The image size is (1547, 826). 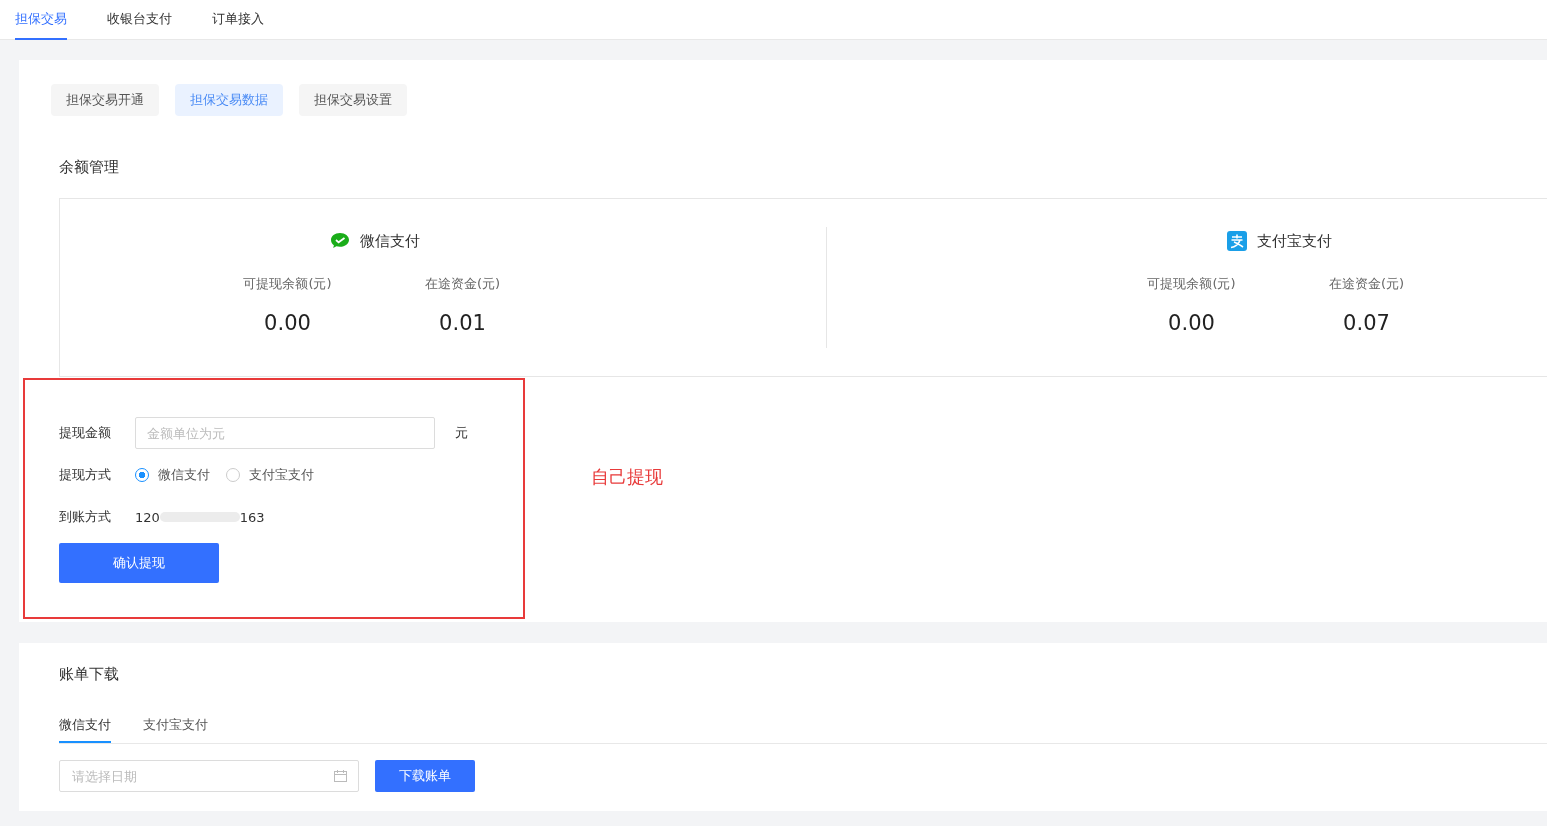 I want to click on date-field: 请选择日期, so click(x=209, y=776).